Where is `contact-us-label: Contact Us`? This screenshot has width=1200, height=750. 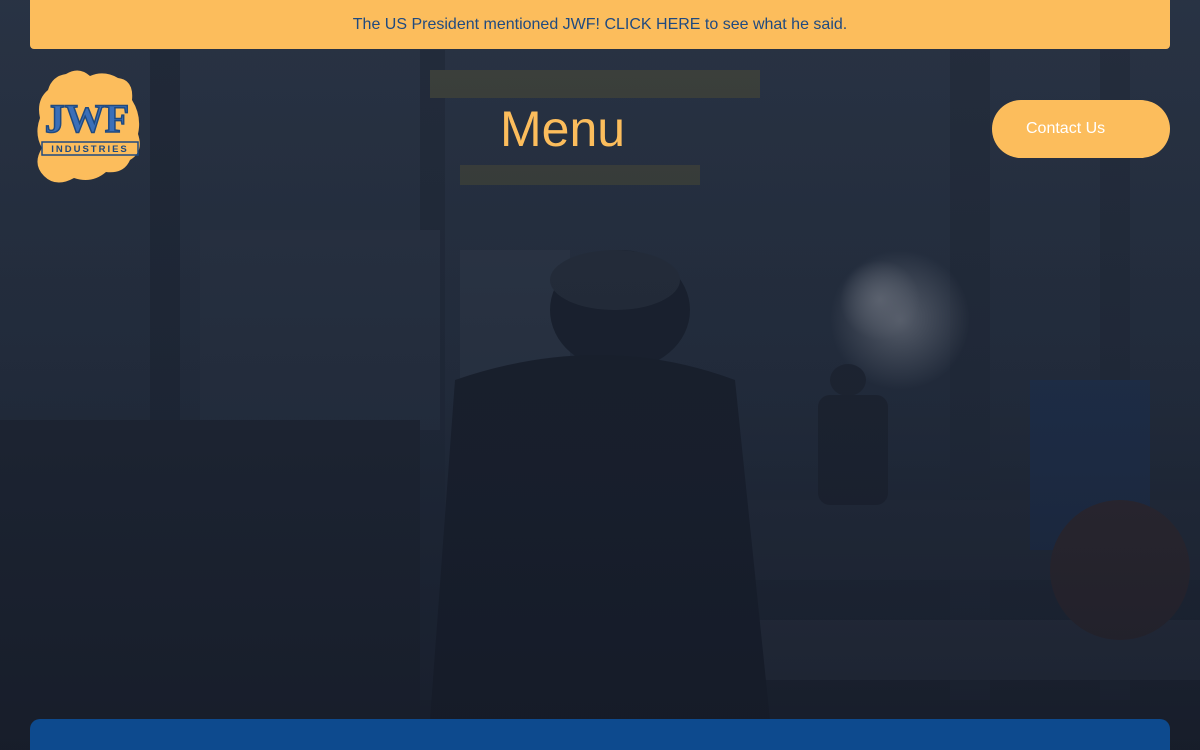 contact-us-label: Contact Us is located at coordinates (1066, 128).